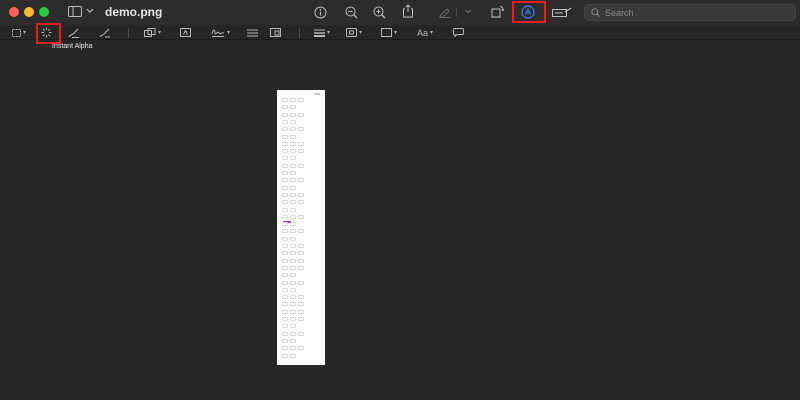  Describe the element at coordinates (322, 32) in the screenshot. I see `shape-style-tool: ▾` at that location.